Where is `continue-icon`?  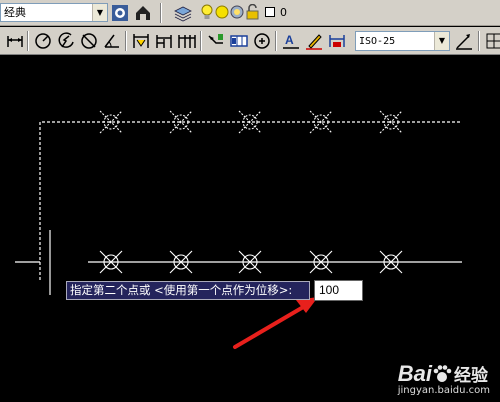 continue-icon is located at coordinates (187, 41).